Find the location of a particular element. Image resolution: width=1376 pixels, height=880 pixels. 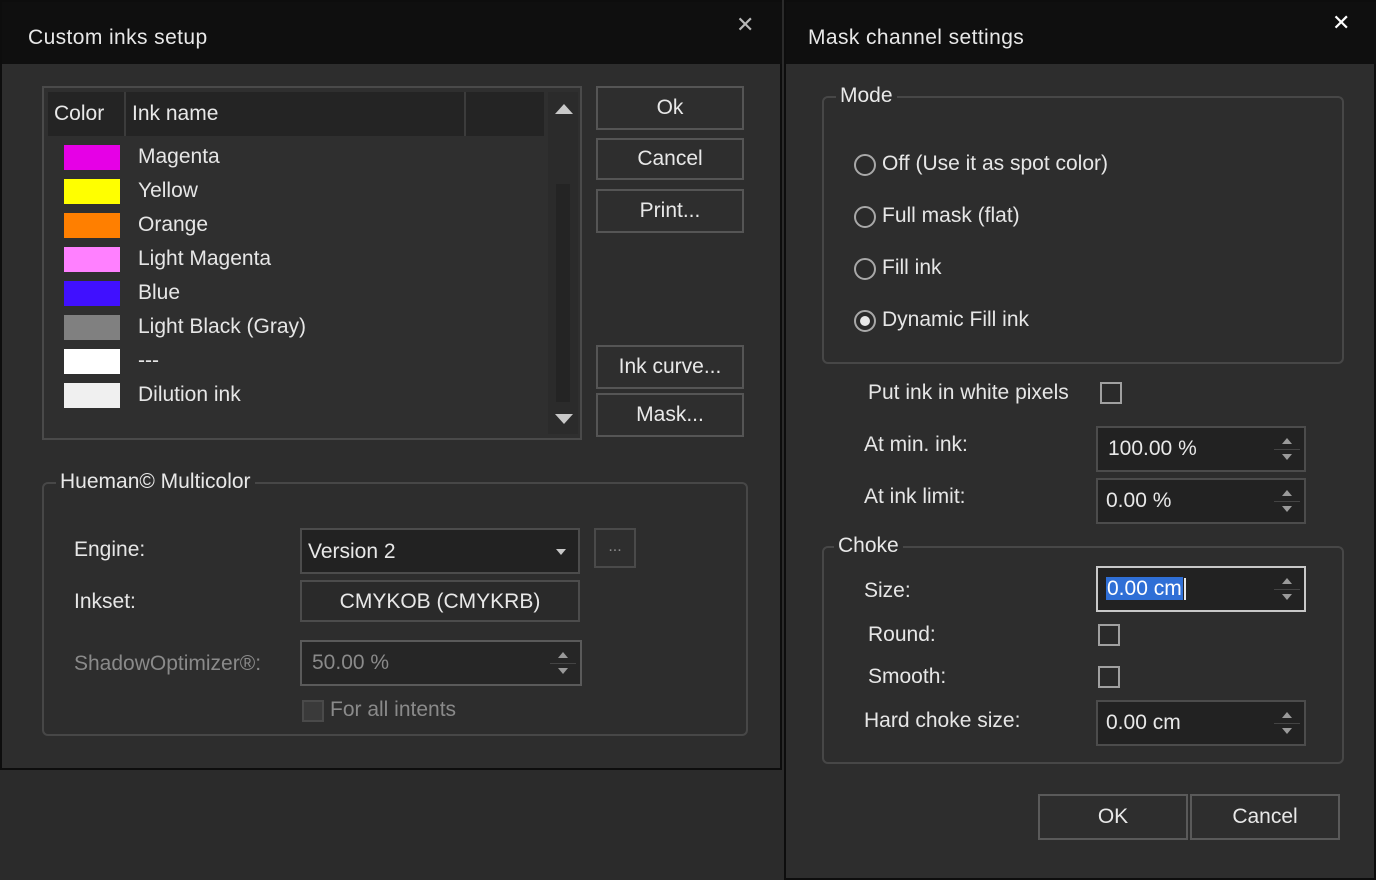

ink-row: Orange is located at coordinates (295, 225).